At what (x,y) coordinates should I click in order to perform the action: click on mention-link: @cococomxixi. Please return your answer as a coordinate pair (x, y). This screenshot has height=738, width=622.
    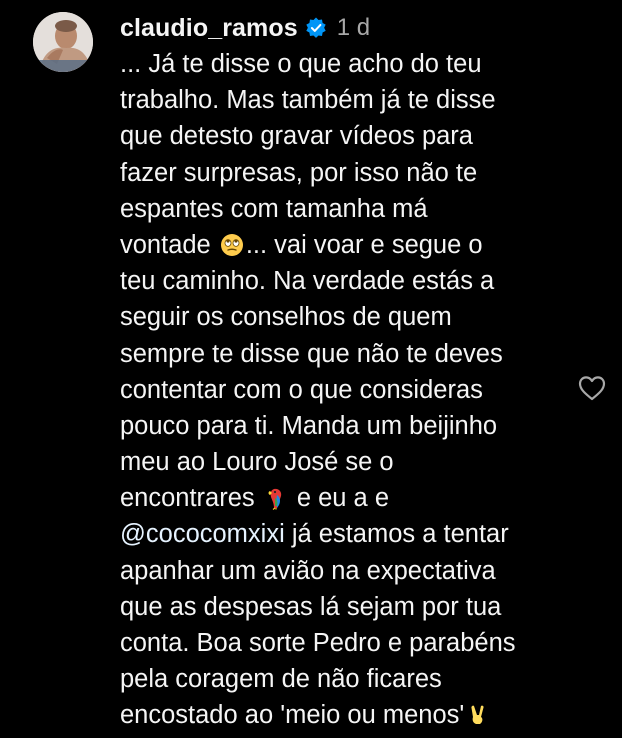
    Looking at the image, I should click on (202, 534).